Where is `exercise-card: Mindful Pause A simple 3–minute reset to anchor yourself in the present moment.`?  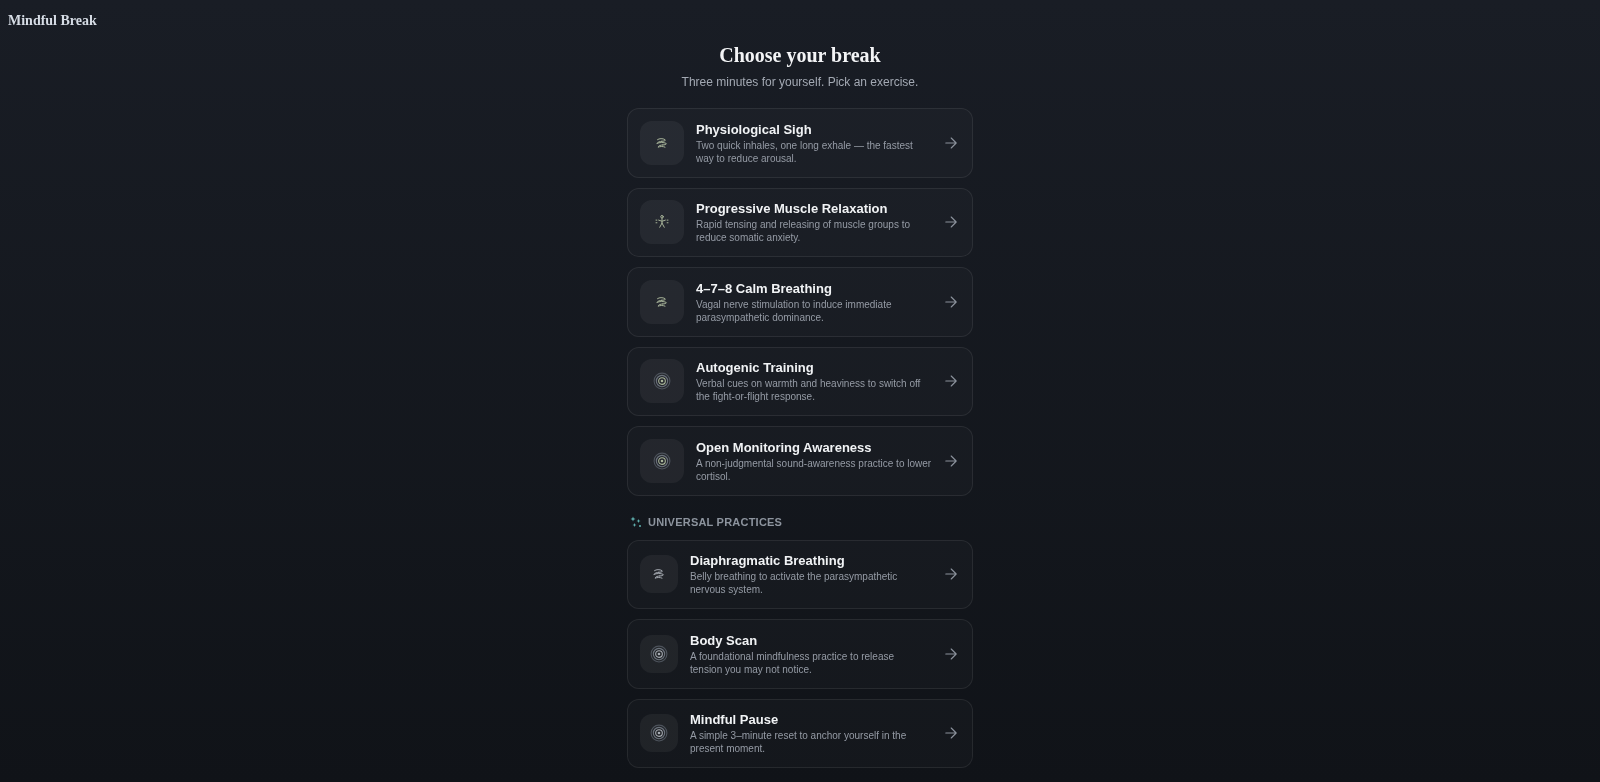
exercise-card: Mindful Pause A simple 3–minute reset to anchor yourself in the present moment. is located at coordinates (800, 733).